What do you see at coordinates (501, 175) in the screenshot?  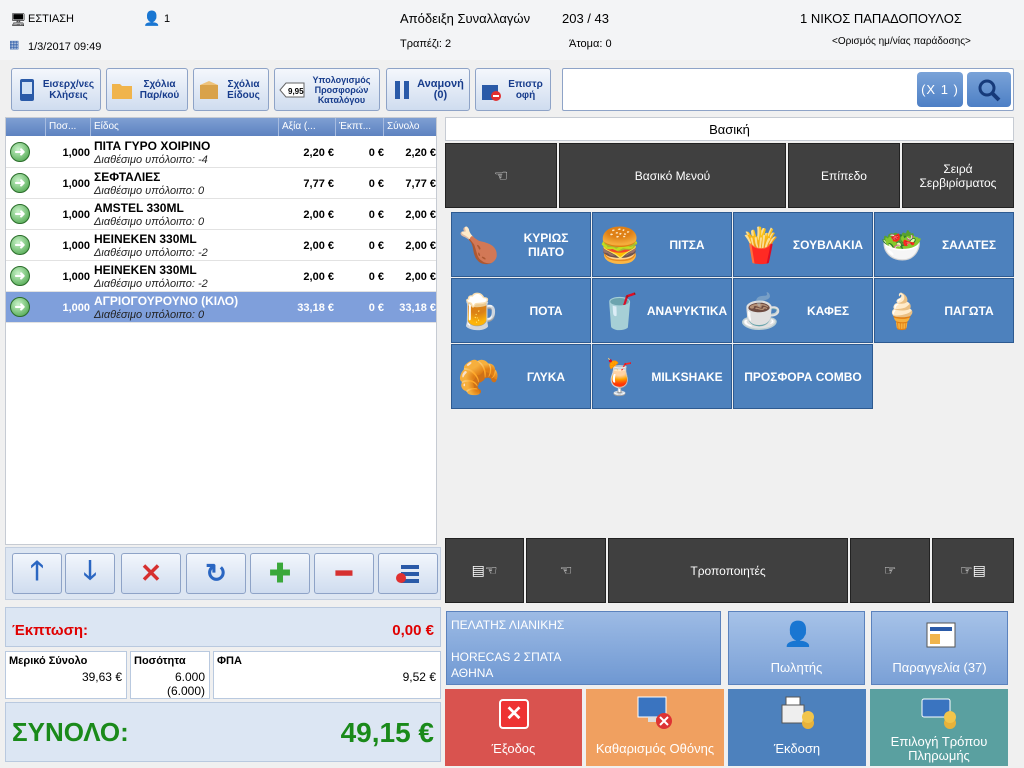 I see `category-back-button: ☜` at bounding box center [501, 175].